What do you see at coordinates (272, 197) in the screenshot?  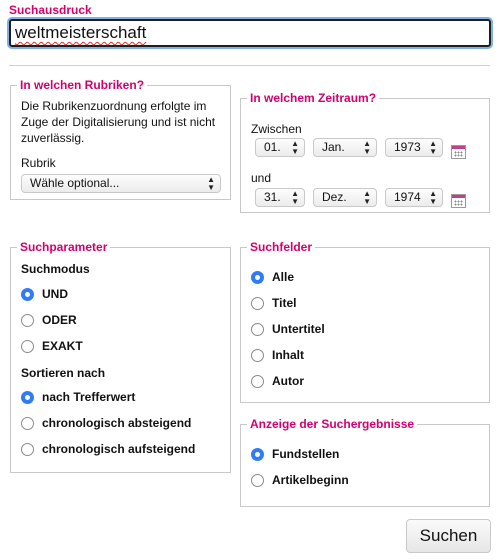 I see `to-day-value: 31.` at bounding box center [272, 197].